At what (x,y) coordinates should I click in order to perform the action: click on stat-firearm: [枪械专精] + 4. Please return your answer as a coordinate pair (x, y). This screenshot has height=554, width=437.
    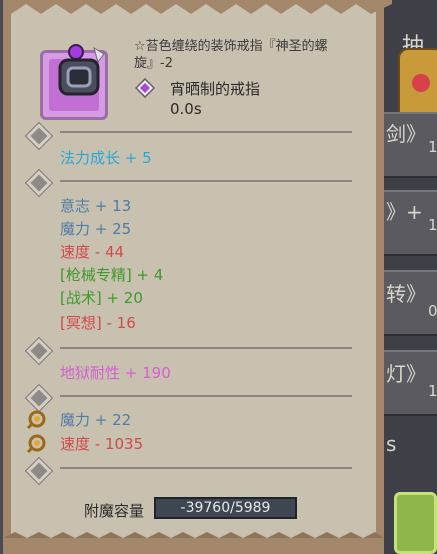
    Looking at the image, I should click on (112, 275).